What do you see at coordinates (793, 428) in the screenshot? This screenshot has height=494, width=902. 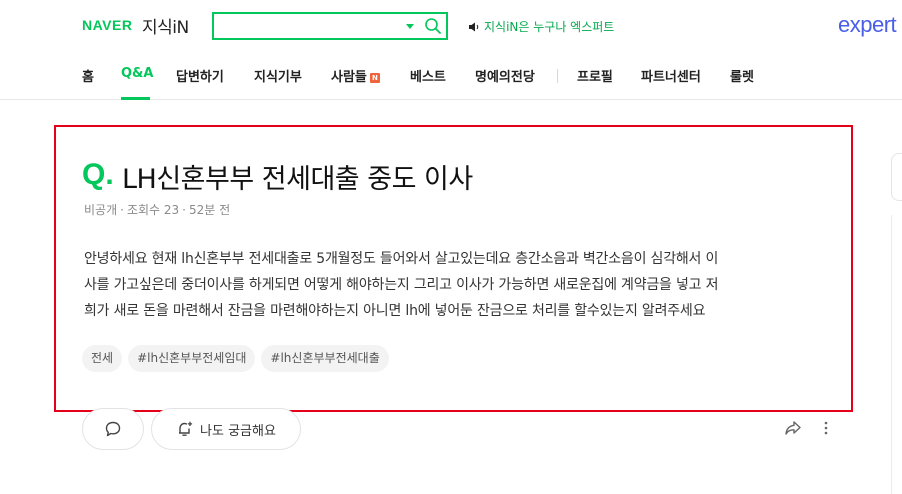 I see `share-icon` at bounding box center [793, 428].